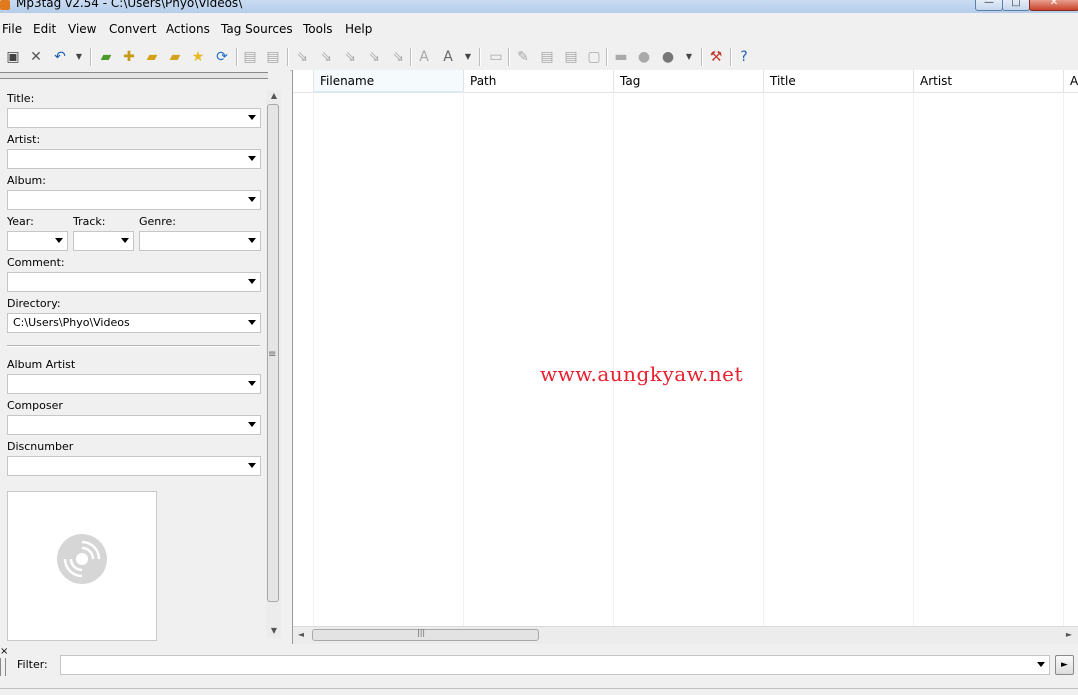 This screenshot has height=695, width=1078. Describe the element at coordinates (989, 5) in the screenshot. I see `minimize-button: —` at that location.